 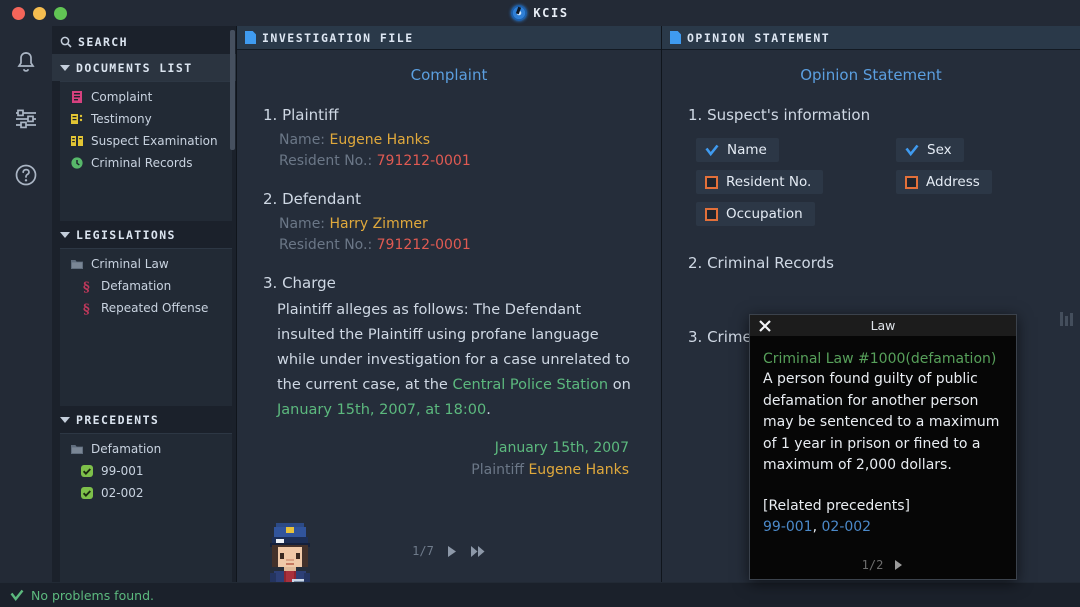 I want to click on list-item-label: Testimony, so click(x=121, y=119).